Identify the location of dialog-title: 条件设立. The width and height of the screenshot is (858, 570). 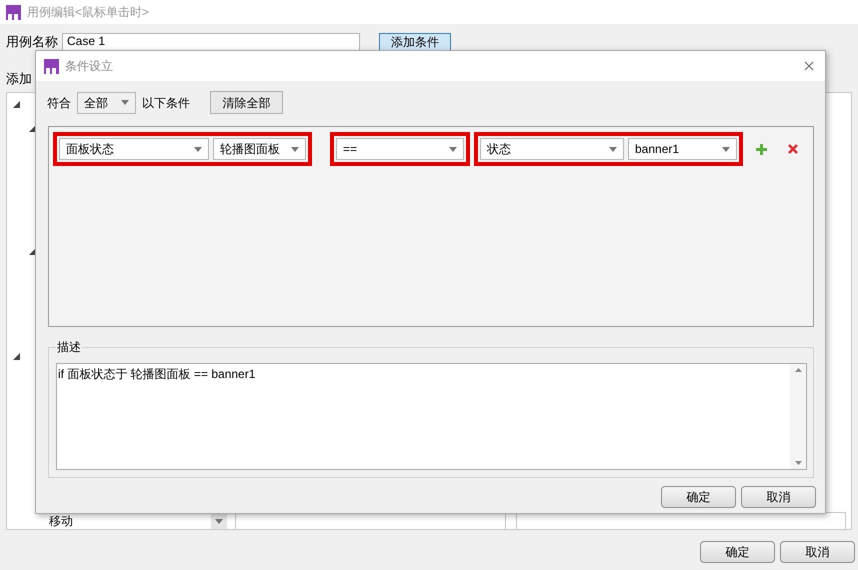
(89, 66).